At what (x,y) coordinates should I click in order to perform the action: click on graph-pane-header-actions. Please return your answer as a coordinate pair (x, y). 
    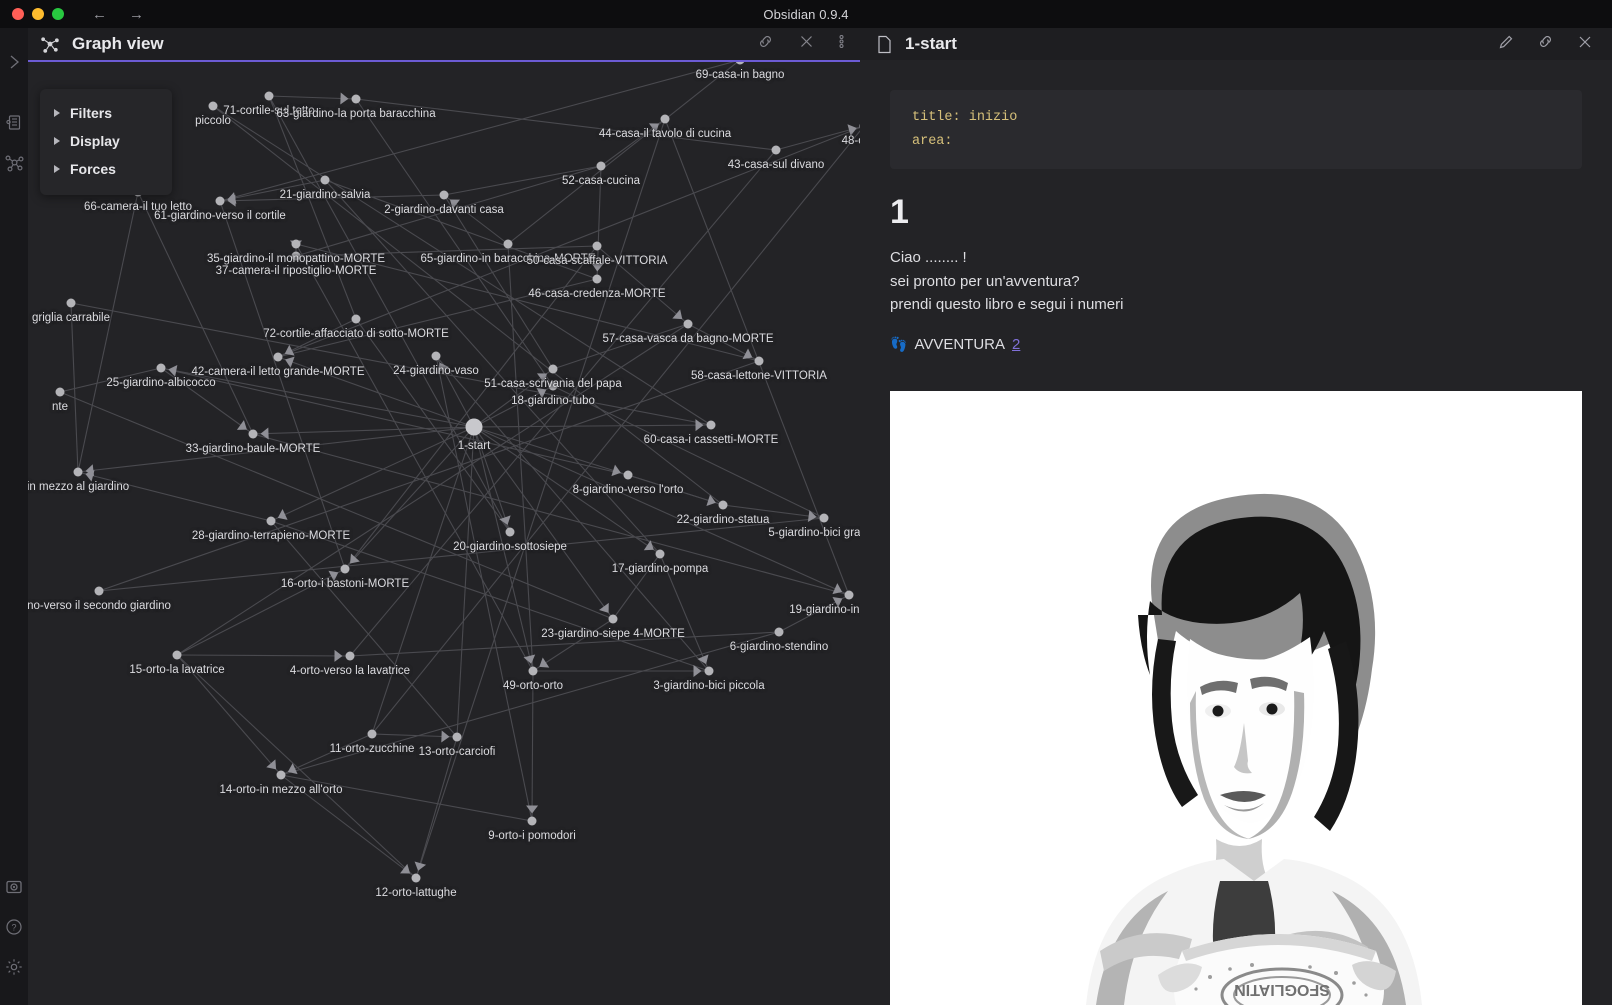
    Looking at the image, I should click on (800, 44).